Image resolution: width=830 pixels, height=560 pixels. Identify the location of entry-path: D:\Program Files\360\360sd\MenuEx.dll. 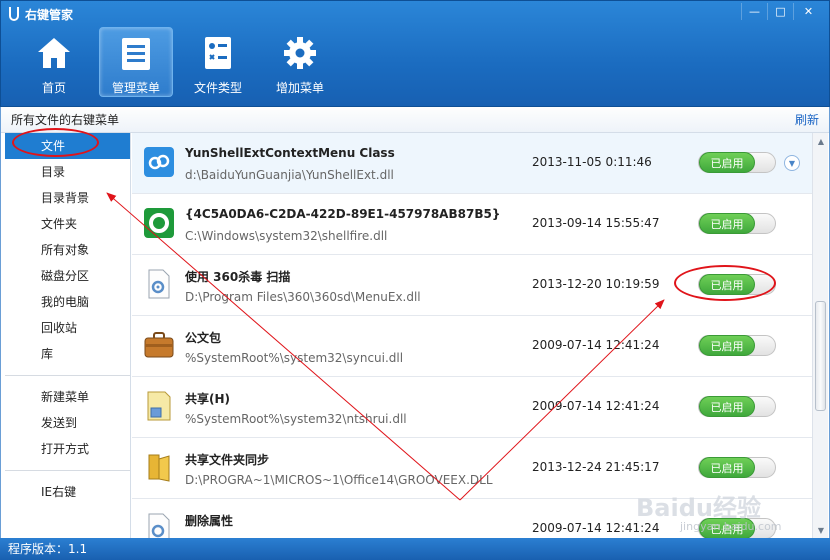
(303, 297).